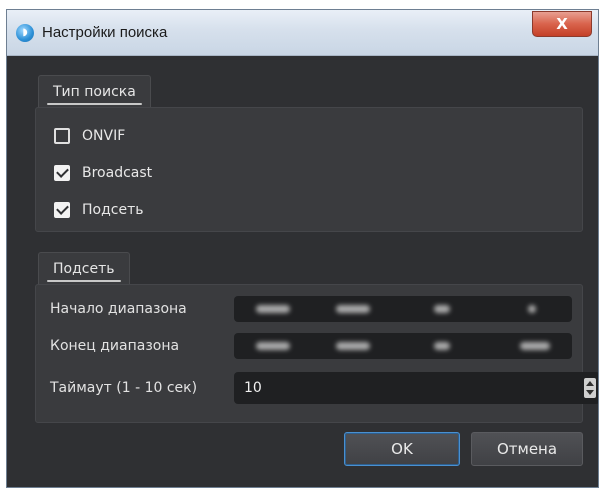  Describe the element at coordinates (113, 210) in the screenshot. I see `subnet-option-label: Подсеть` at that location.